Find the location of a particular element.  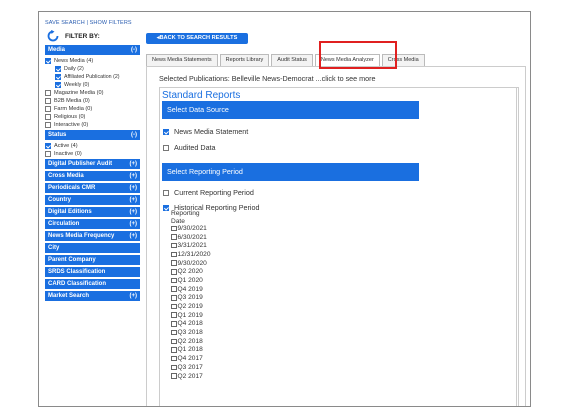

filter-option-label: Interactive is located at coordinates (67, 125).